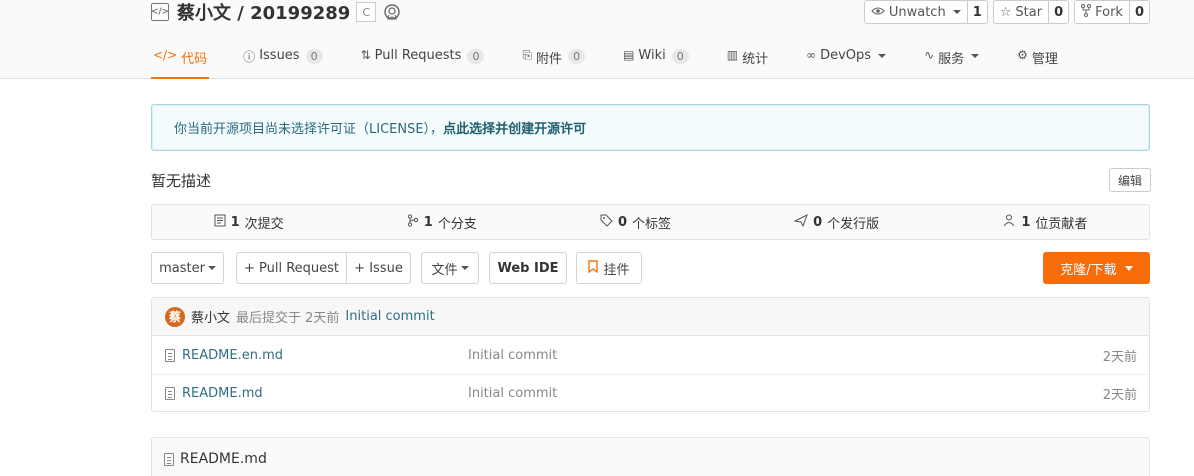 Image resolution: width=1194 pixels, height=476 pixels. I want to click on wiki-count-badge: 0, so click(680, 56).